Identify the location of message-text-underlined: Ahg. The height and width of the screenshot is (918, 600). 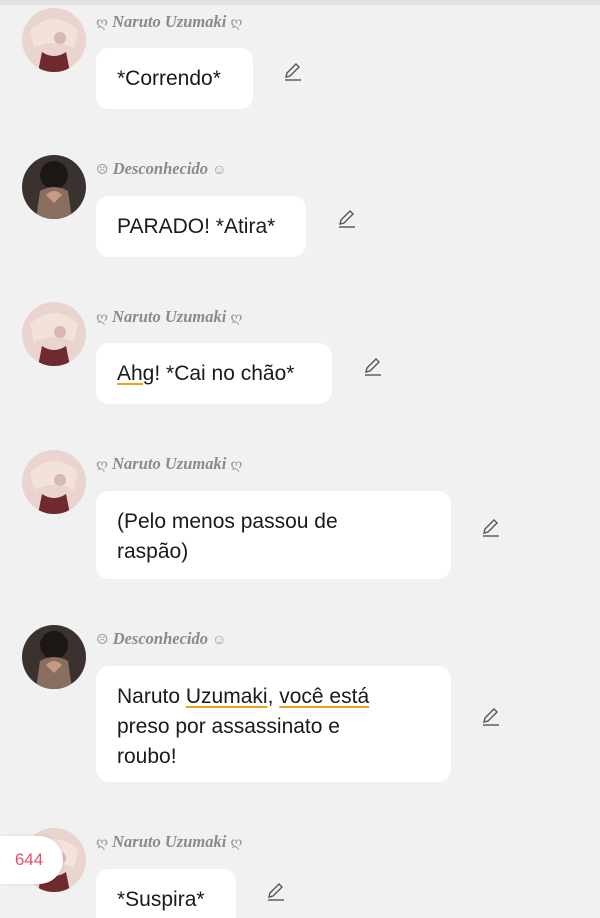
(136, 373).